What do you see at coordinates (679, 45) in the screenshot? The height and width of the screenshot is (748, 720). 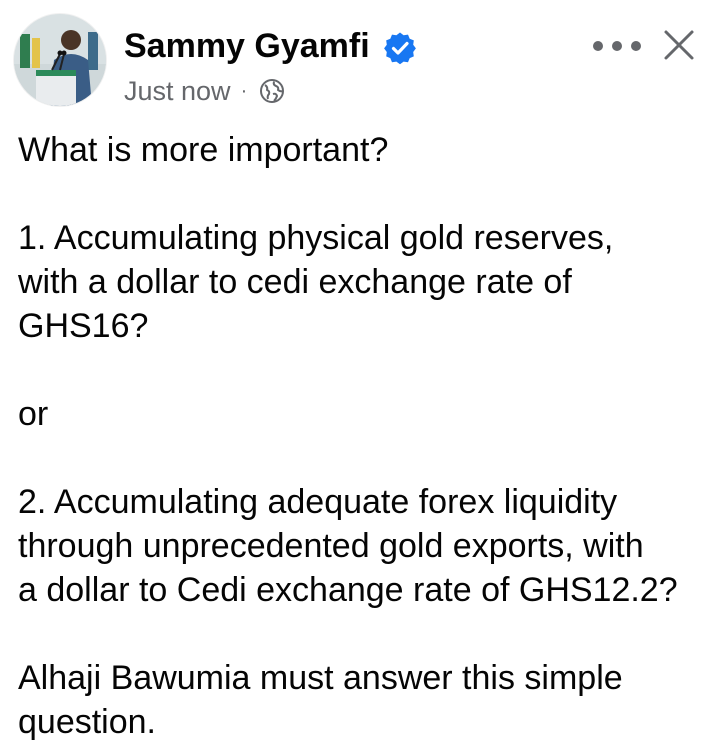 I see `close-icon` at bounding box center [679, 45].